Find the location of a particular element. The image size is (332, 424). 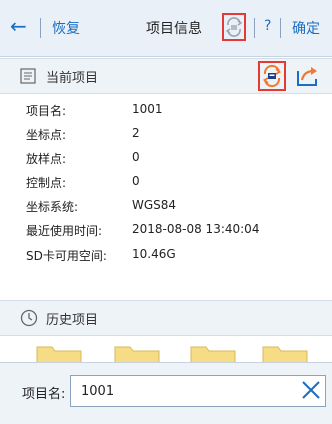

info-row: 坐标系统: WGS84 is located at coordinates (166, 207).